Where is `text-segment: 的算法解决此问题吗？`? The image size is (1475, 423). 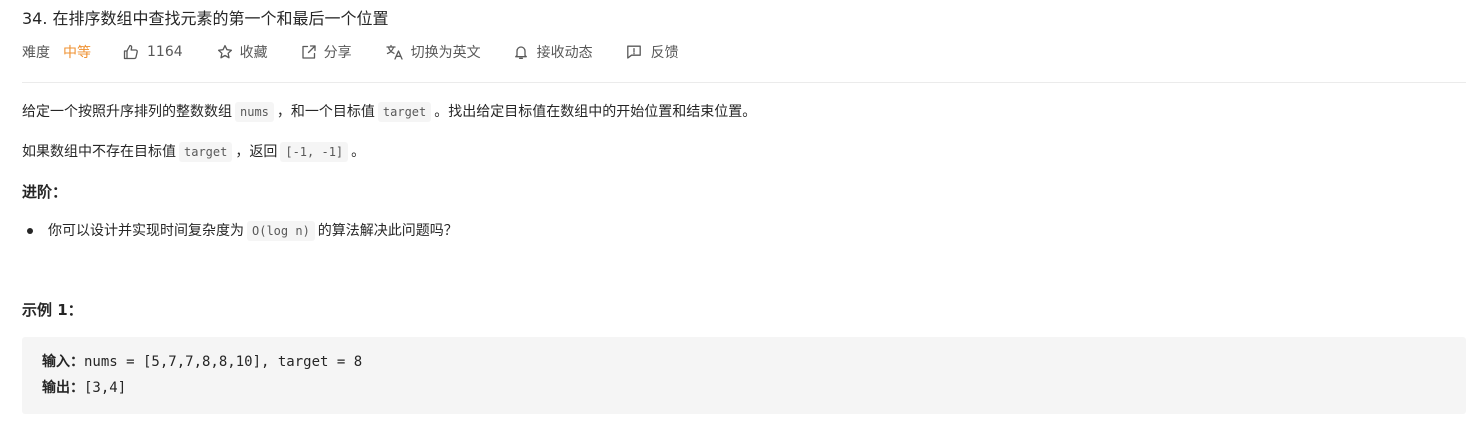 text-segment: 的算法解决此问题吗？ is located at coordinates (387, 231).